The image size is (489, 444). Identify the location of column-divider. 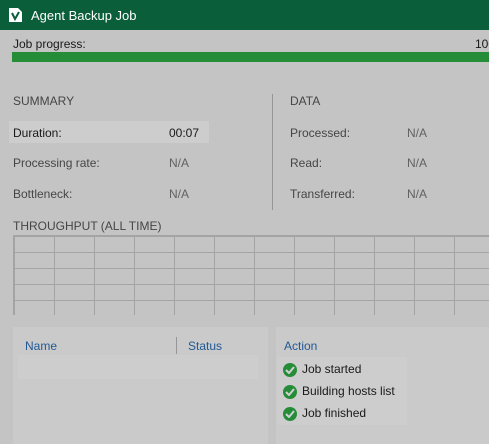
(176, 345).